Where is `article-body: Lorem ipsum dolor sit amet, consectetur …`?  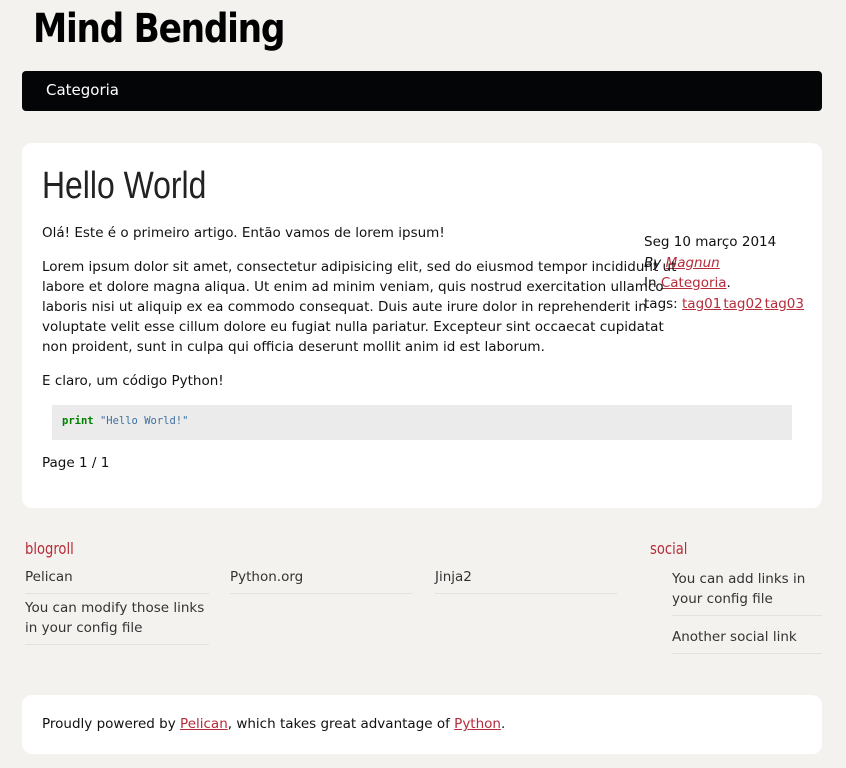 article-body: Lorem ipsum dolor sit amet, consectetur … is located at coordinates (359, 307).